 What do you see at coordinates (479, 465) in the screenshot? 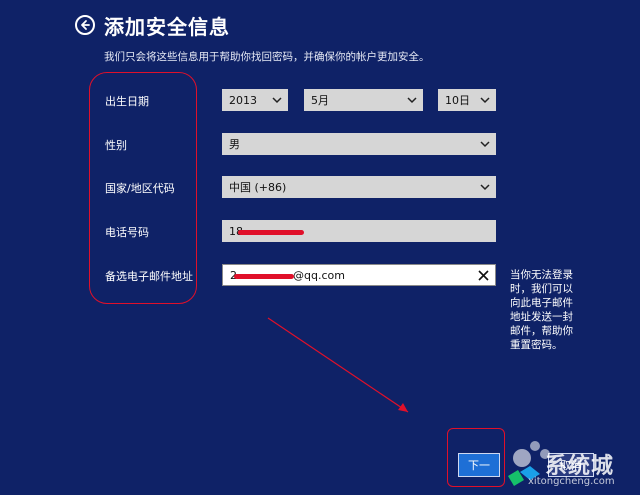
I see `next-button: 下一` at bounding box center [479, 465].